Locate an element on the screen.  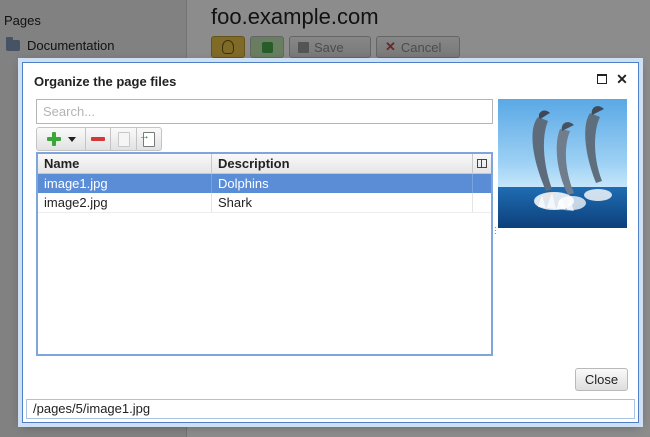
maximize-icon is located at coordinates (602, 79).